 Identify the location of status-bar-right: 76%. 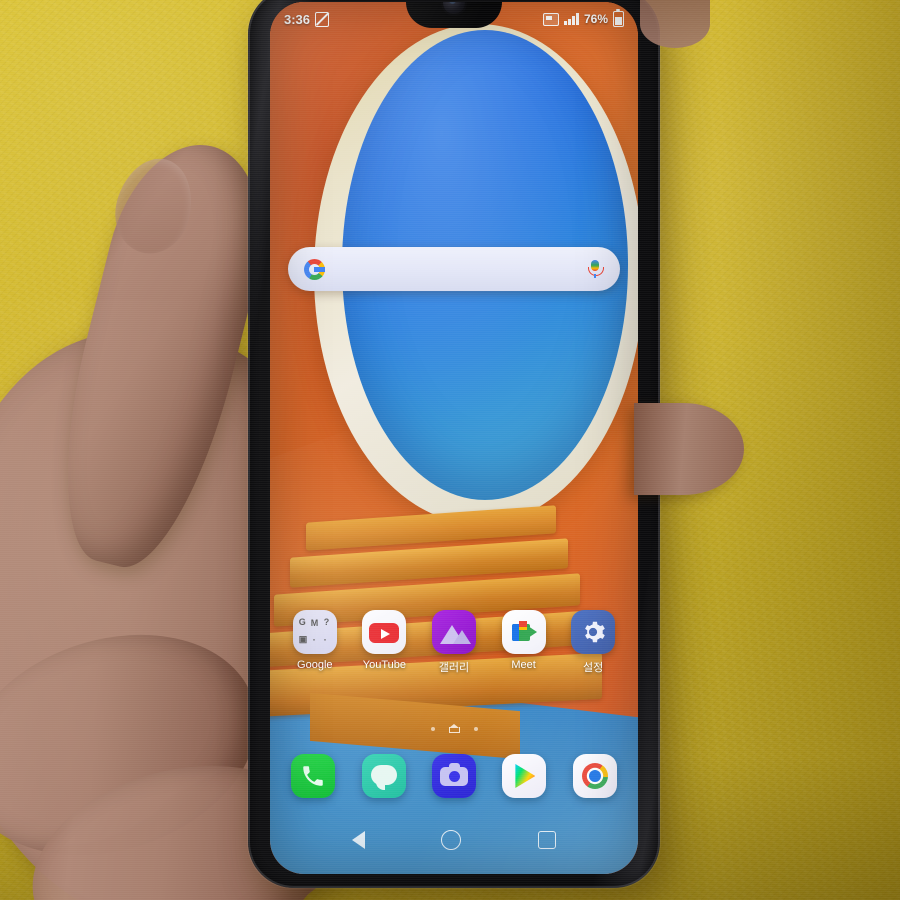
(583, 17).